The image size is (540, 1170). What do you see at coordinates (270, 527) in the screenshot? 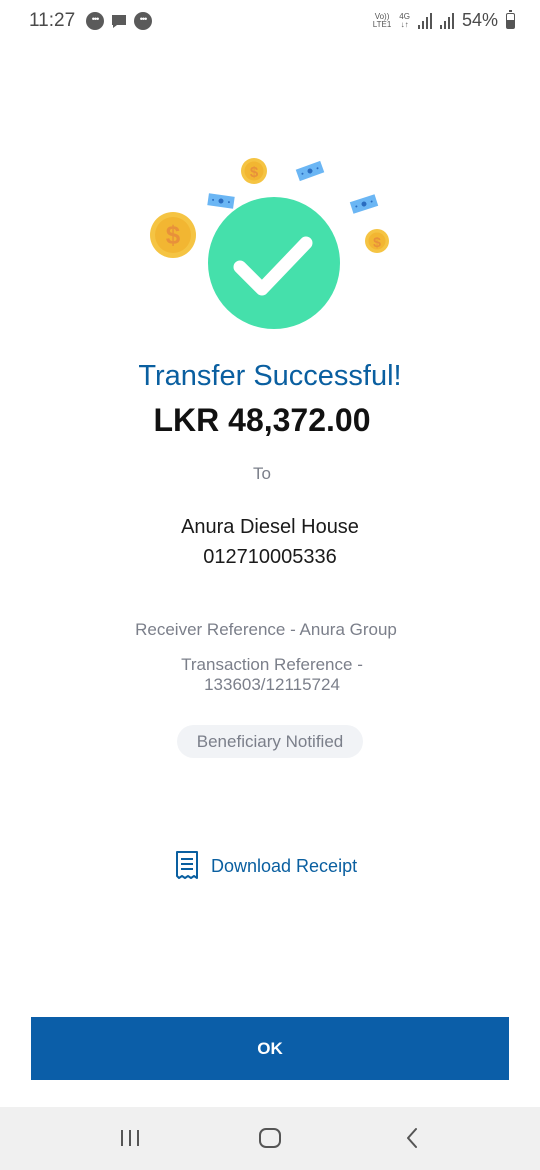
I see `payee-name: Anura Diesel House` at bounding box center [270, 527].